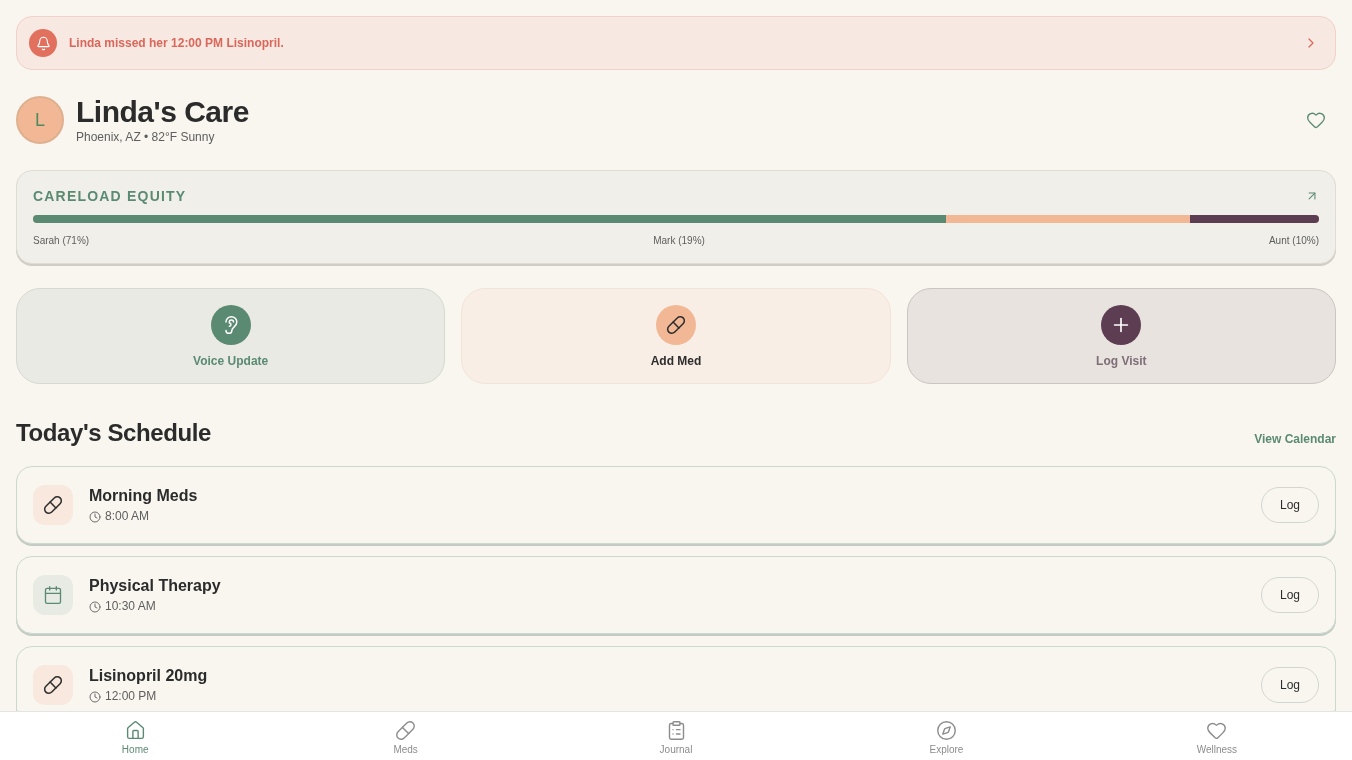 Image resolution: width=1352 pixels, height=760 pixels. What do you see at coordinates (43, 43) in the screenshot?
I see `bell-icon` at bounding box center [43, 43].